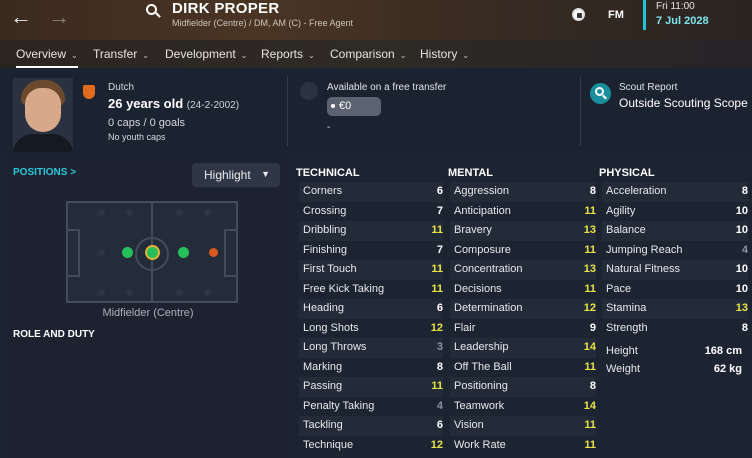 This screenshot has width=752, height=458. Describe the element at coordinates (481, 347) in the screenshot. I see `attribute-name: Leadership` at that location.